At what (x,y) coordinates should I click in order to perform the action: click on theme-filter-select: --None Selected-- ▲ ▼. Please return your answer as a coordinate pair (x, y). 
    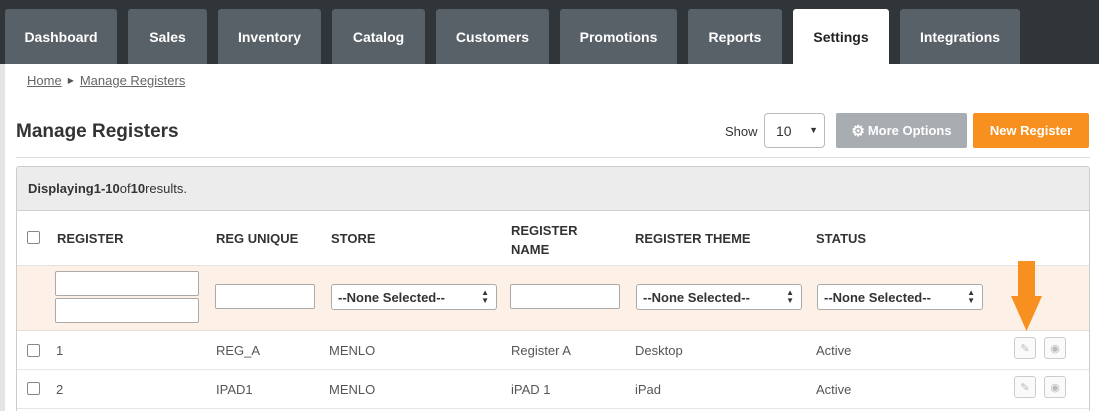
    Looking at the image, I should click on (719, 297).